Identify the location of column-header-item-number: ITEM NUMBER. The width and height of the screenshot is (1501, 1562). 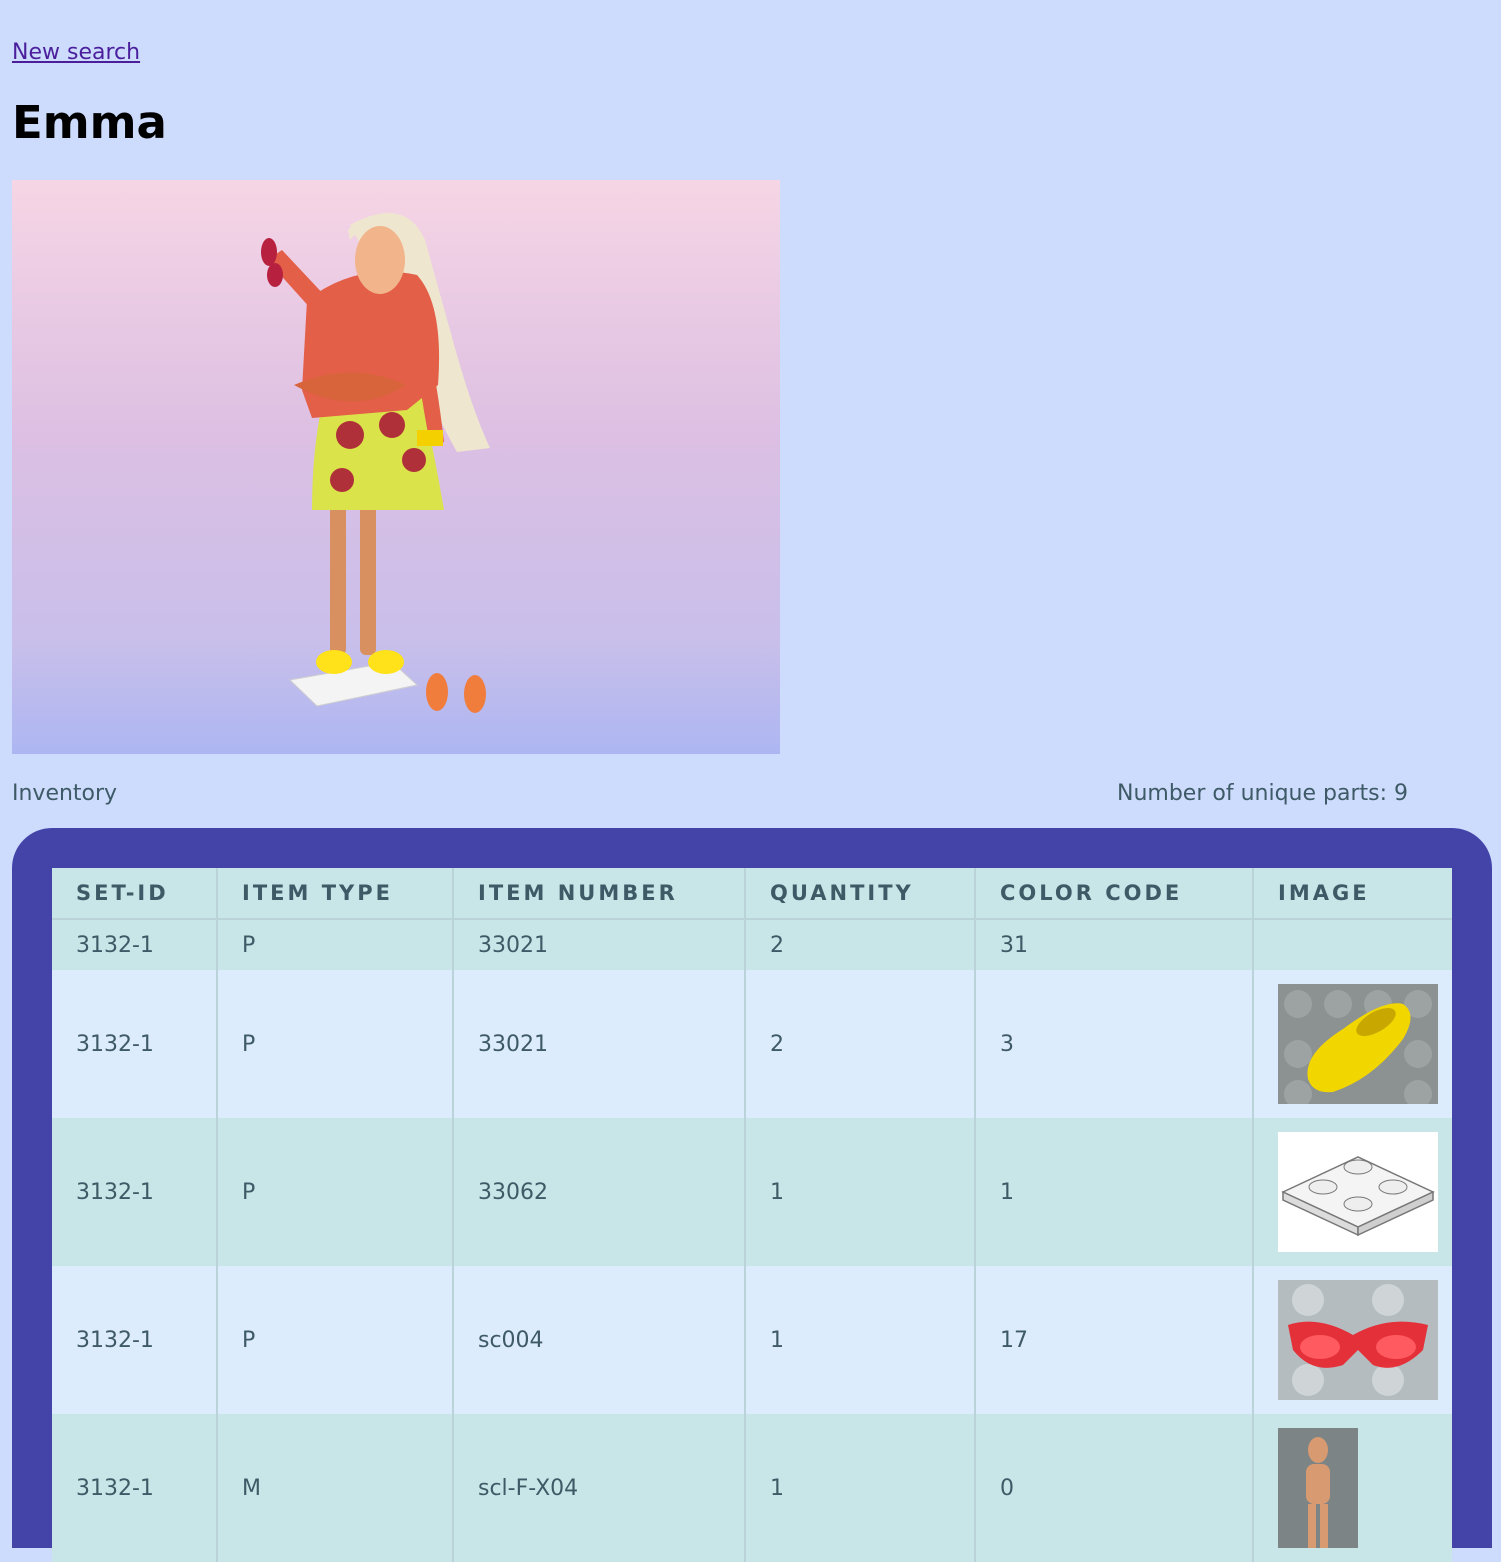
(599, 894).